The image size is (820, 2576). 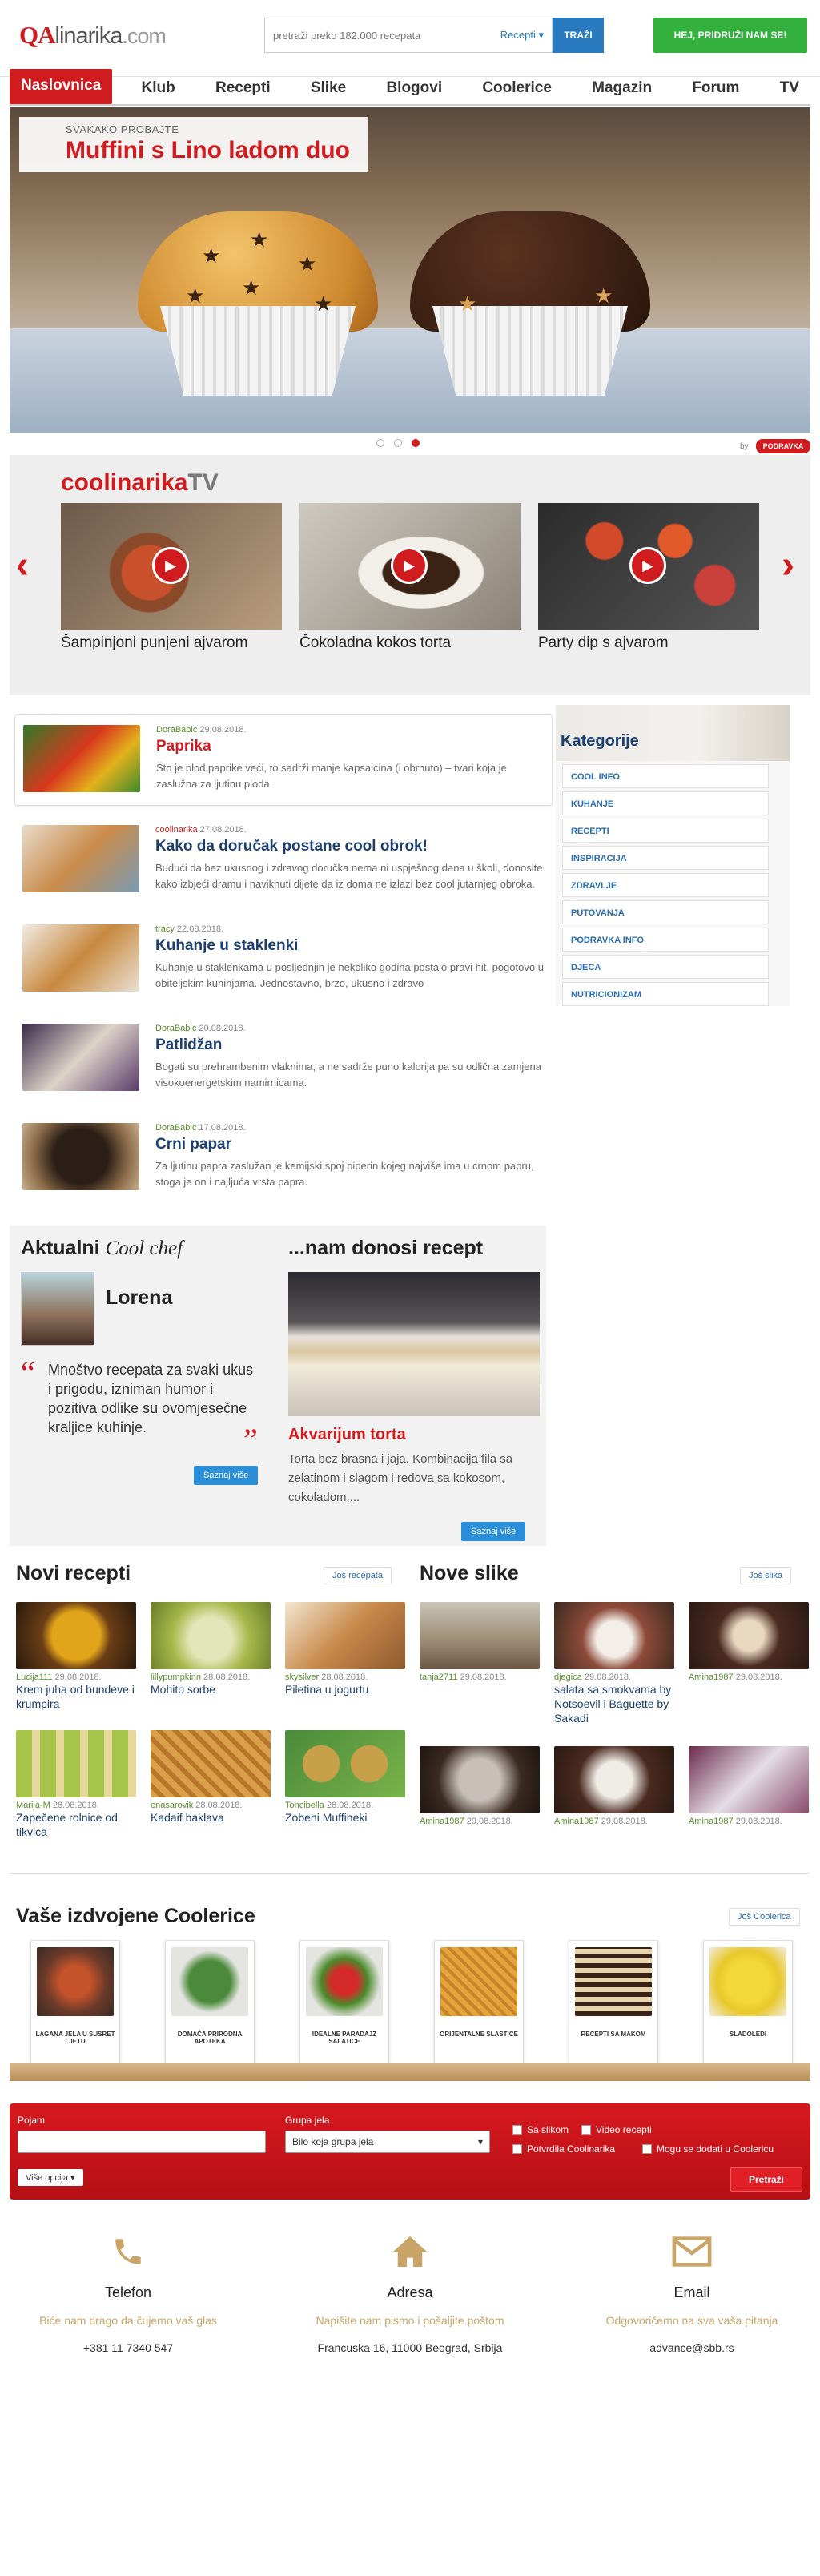 What do you see at coordinates (243, 91) in the screenshot?
I see `nav-recepti: Recepti` at bounding box center [243, 91].